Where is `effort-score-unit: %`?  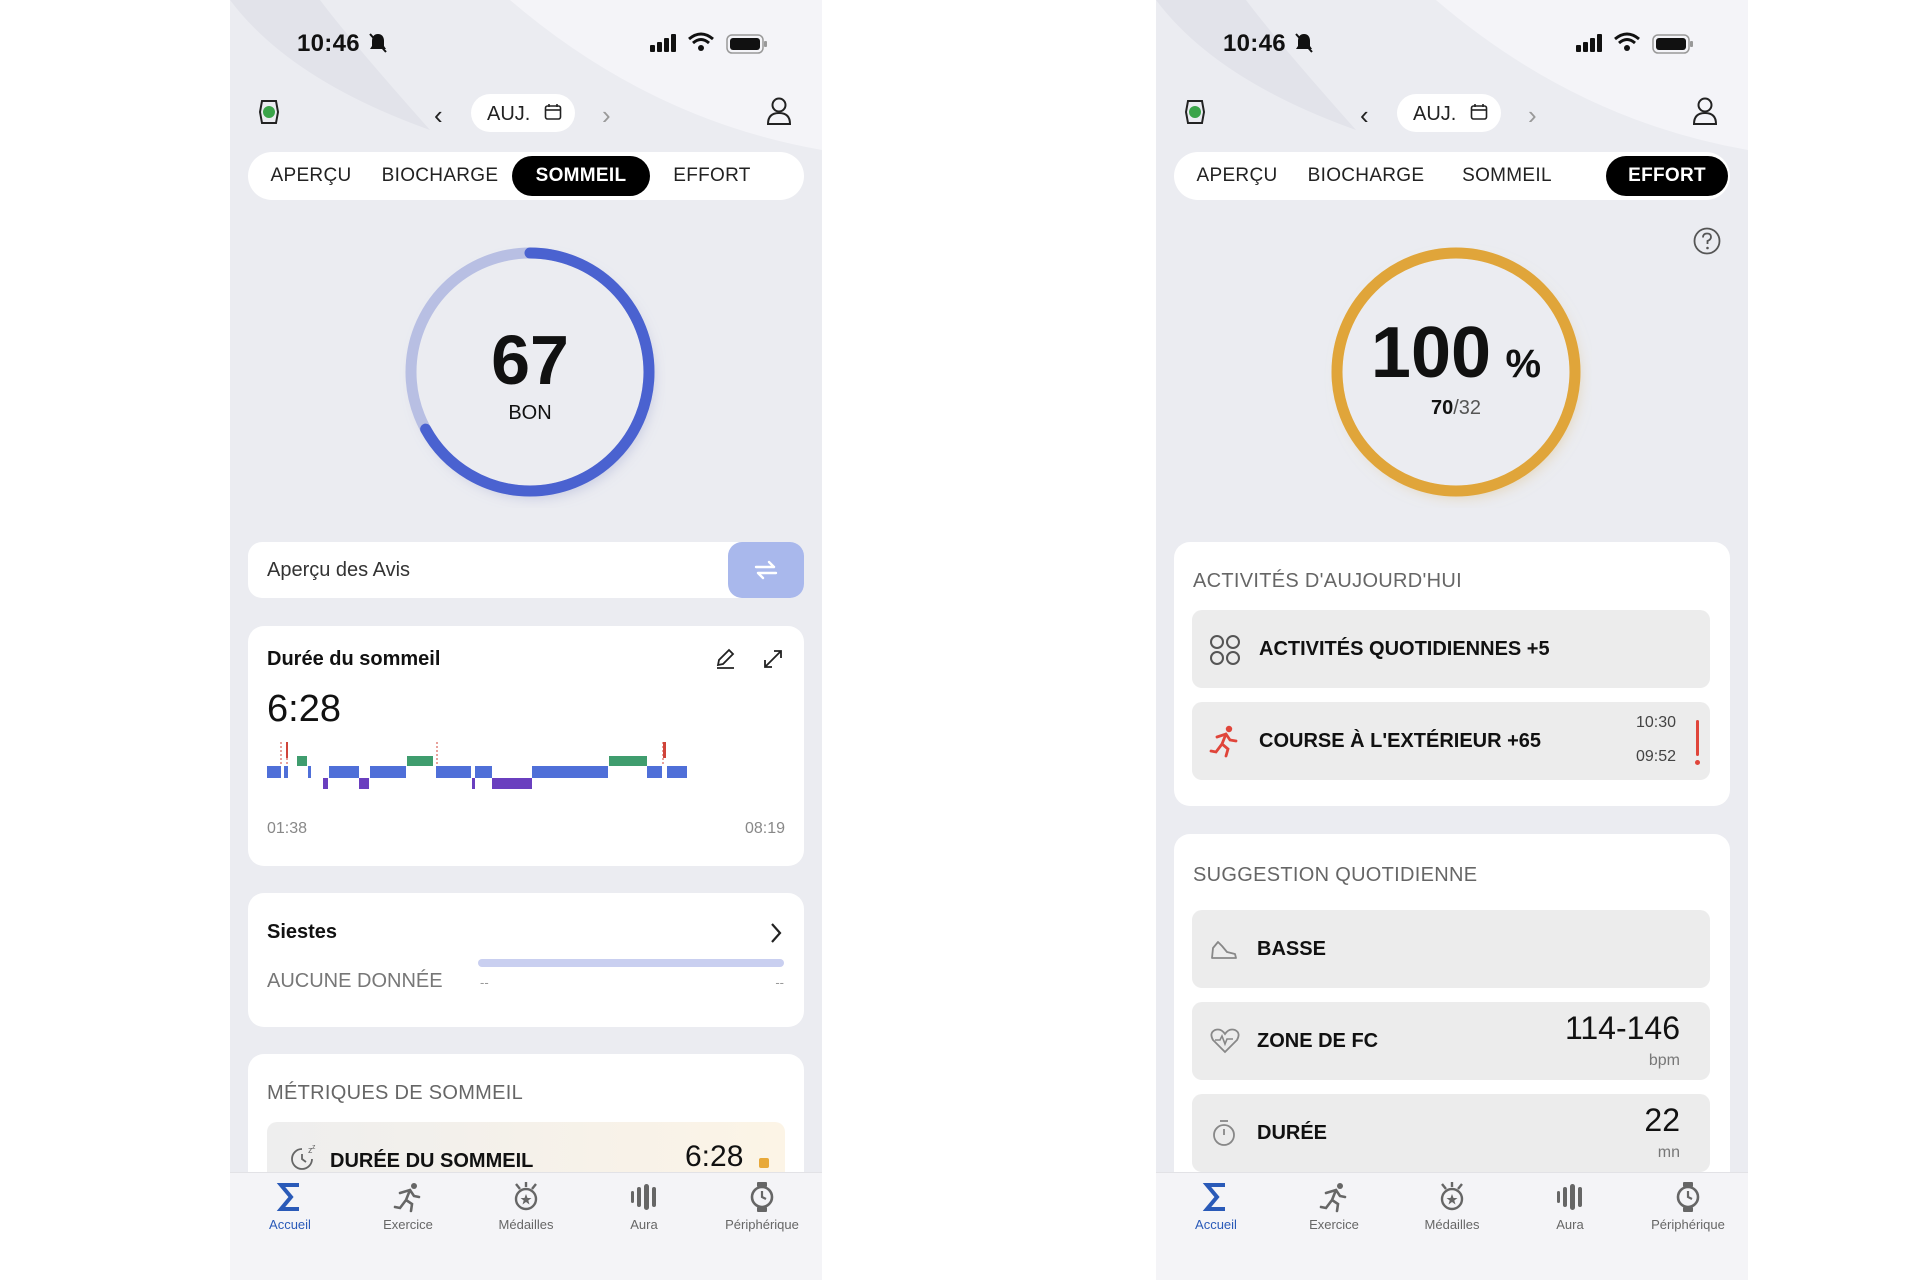 effort-score-unit: % is located at coordinates (1523, 364).